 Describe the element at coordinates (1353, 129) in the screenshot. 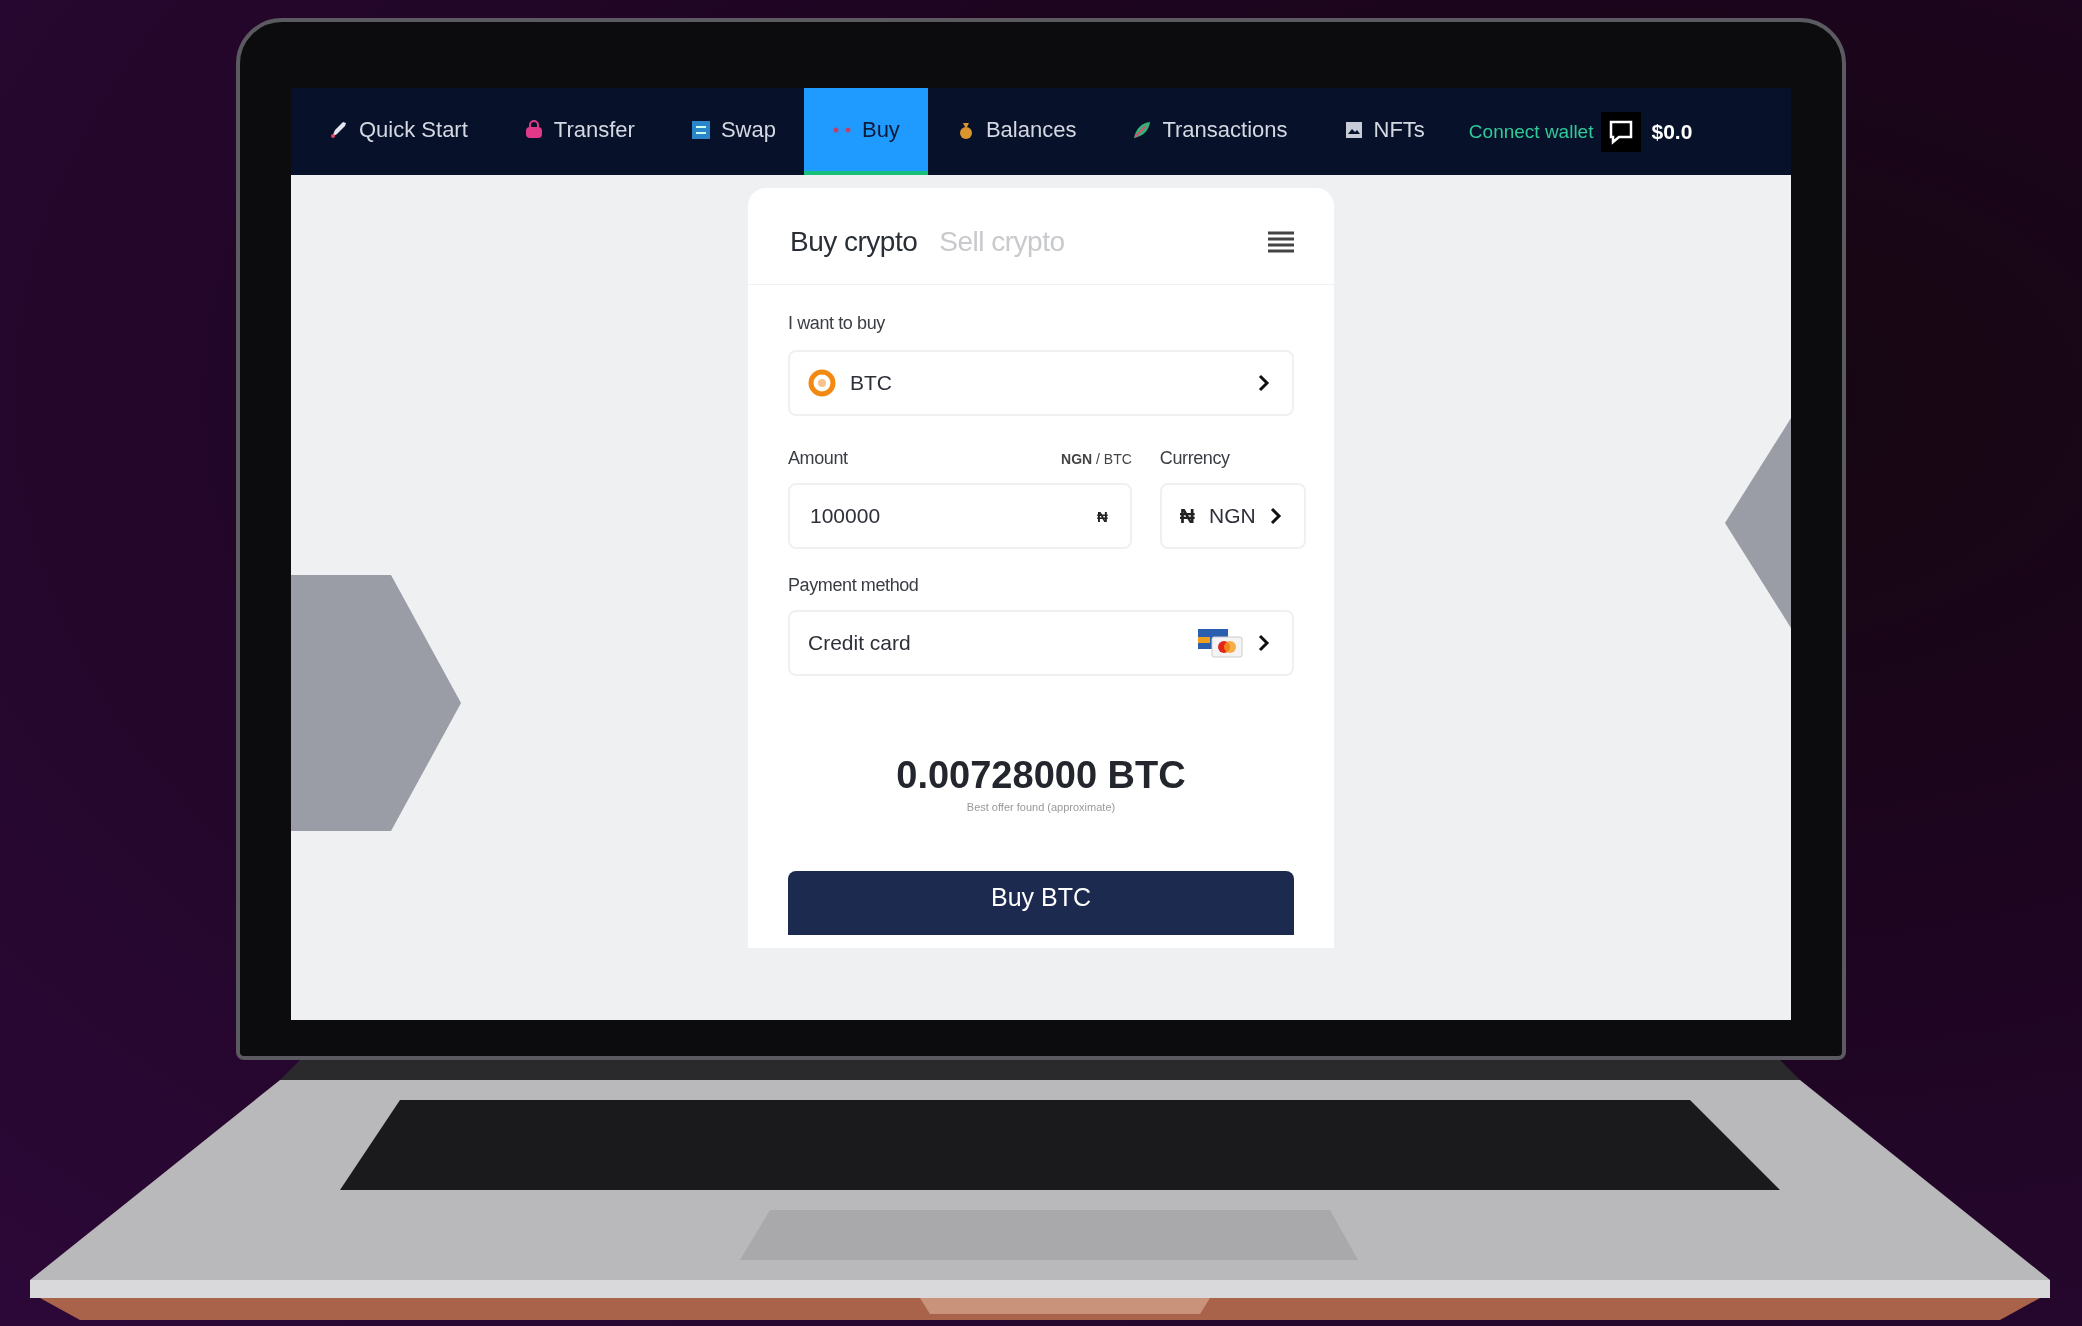

I see `image-icon` at that location.